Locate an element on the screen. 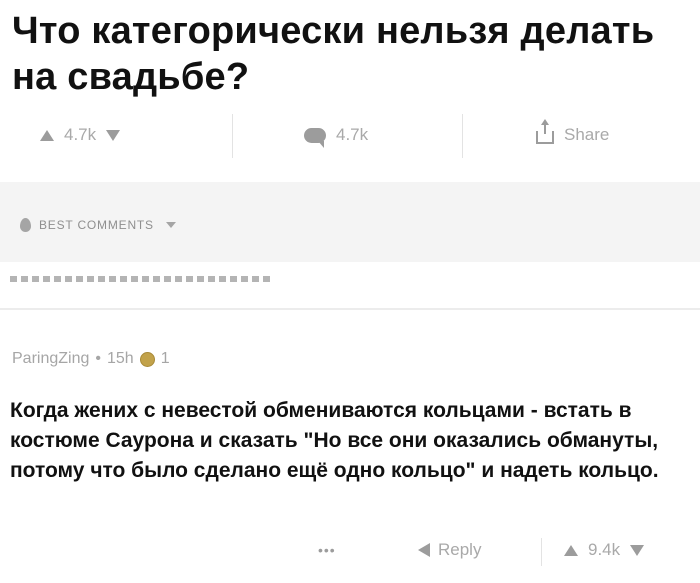 The width and height of the screenshot is (700, 583). sort-label: BEST COMMENTS is located at coordinates (96, 225).